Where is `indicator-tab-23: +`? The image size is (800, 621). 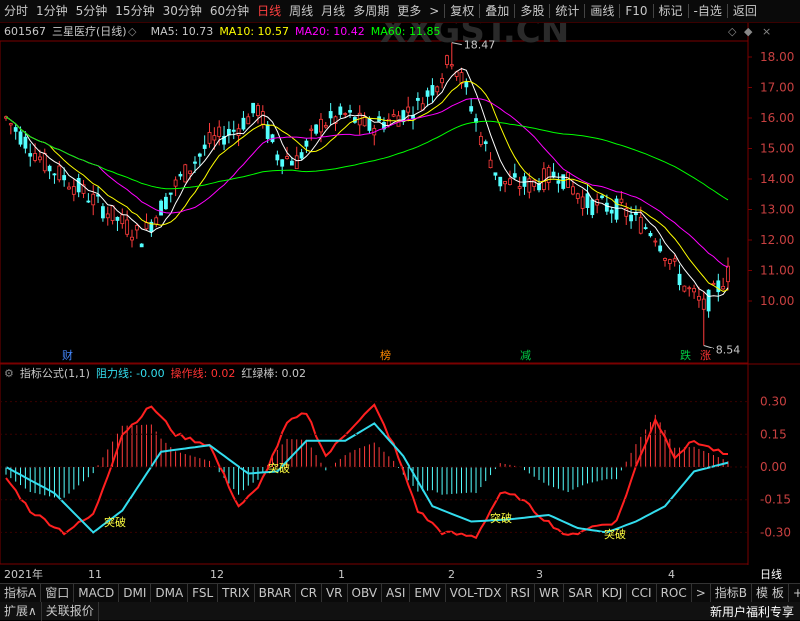
indicator-tab-23: + is located at coordinates (794, 593).